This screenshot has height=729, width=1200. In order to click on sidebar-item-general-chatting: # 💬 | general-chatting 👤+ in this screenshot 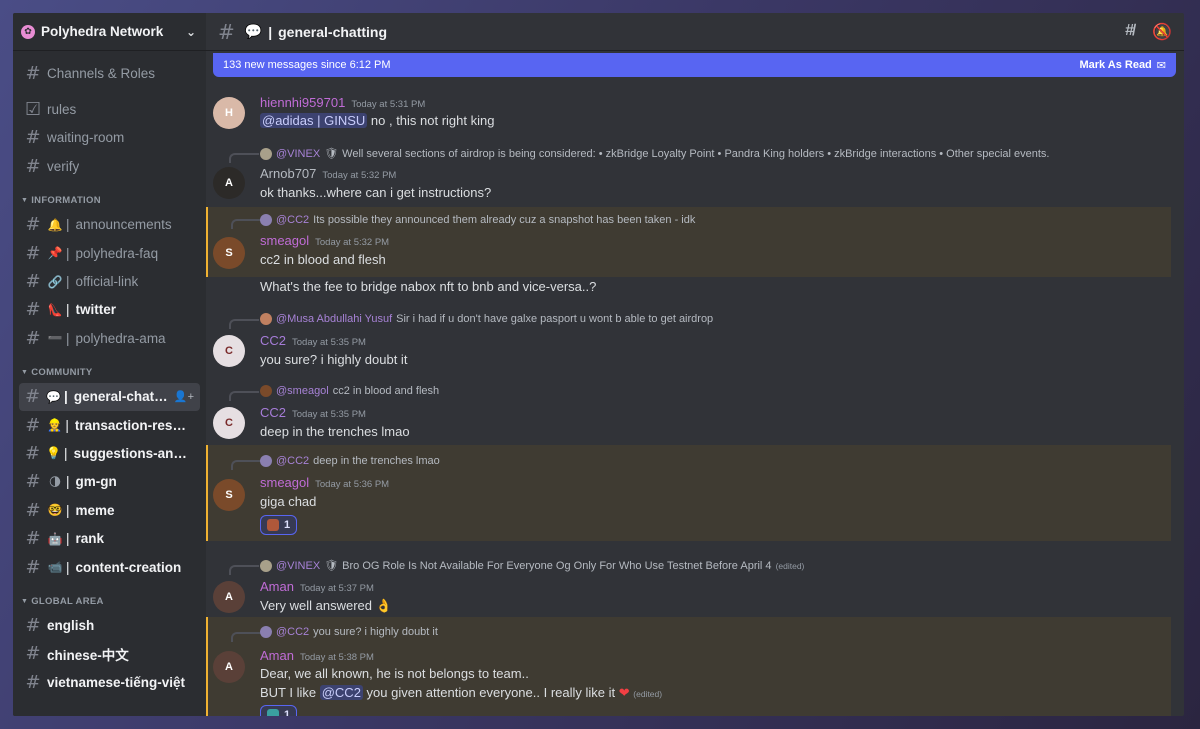, I will do `click(109, 396)`.